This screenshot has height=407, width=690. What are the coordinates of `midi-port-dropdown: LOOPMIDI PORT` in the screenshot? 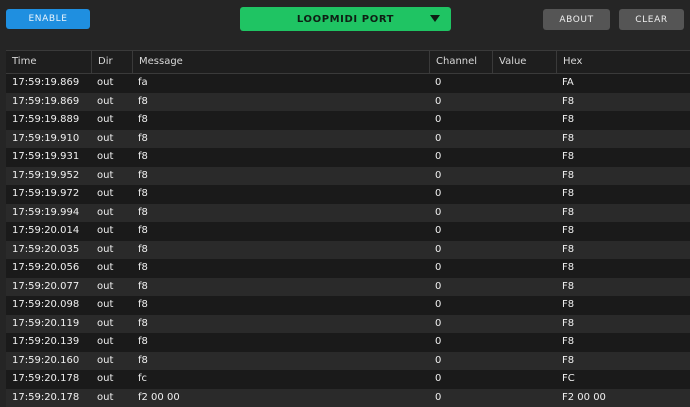 It's located at (345, 19).